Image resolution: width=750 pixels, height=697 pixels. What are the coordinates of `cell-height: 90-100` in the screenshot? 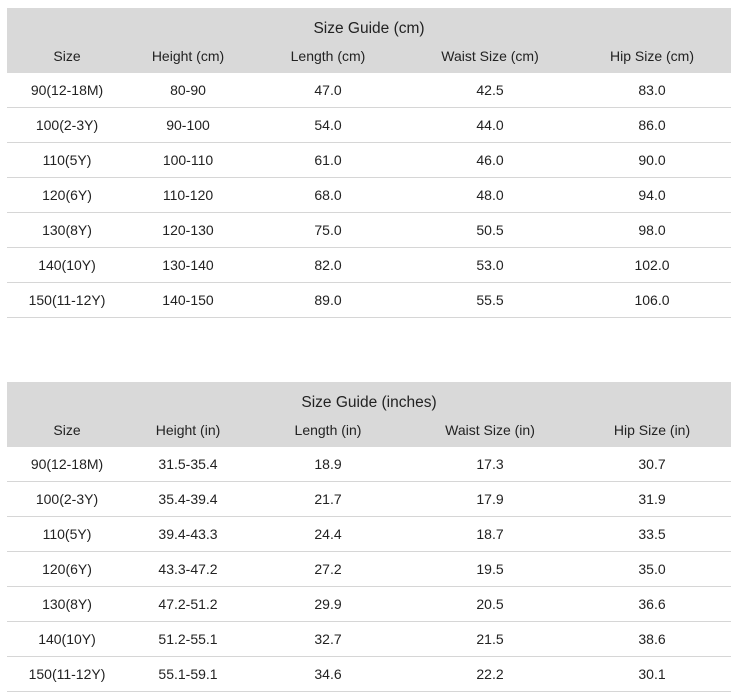 It's located at (188, 125).